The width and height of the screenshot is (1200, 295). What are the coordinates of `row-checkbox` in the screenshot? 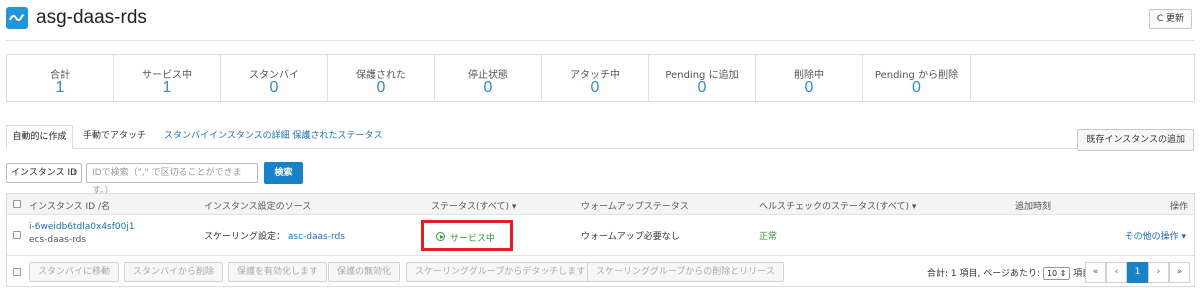 It's located at (17, 235).